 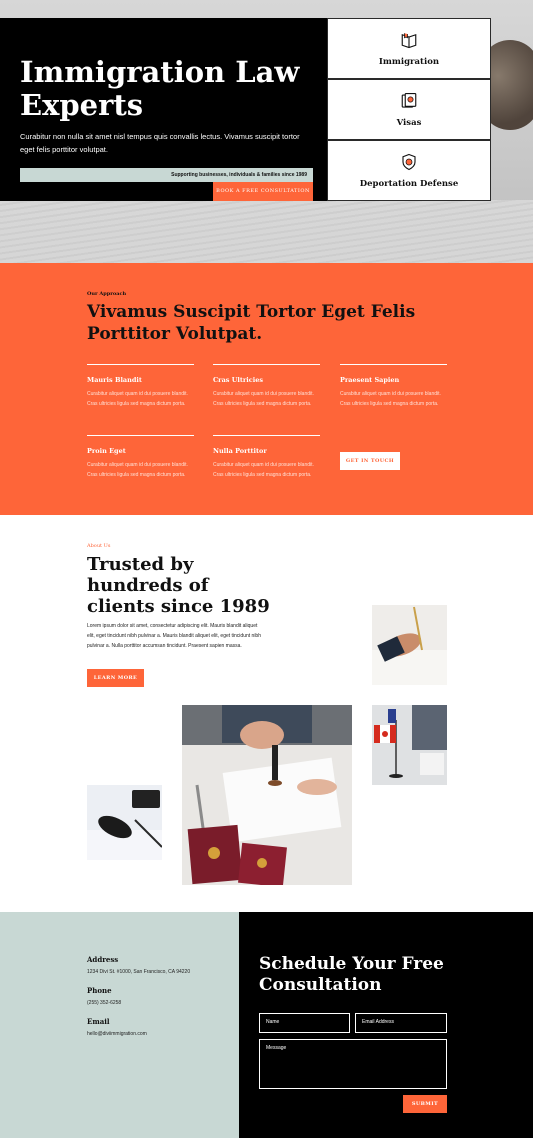 What do you see at coordinates (98, 1021) in the screenshot?
I see `email-label: Email` at bounding box center [98, 1021].